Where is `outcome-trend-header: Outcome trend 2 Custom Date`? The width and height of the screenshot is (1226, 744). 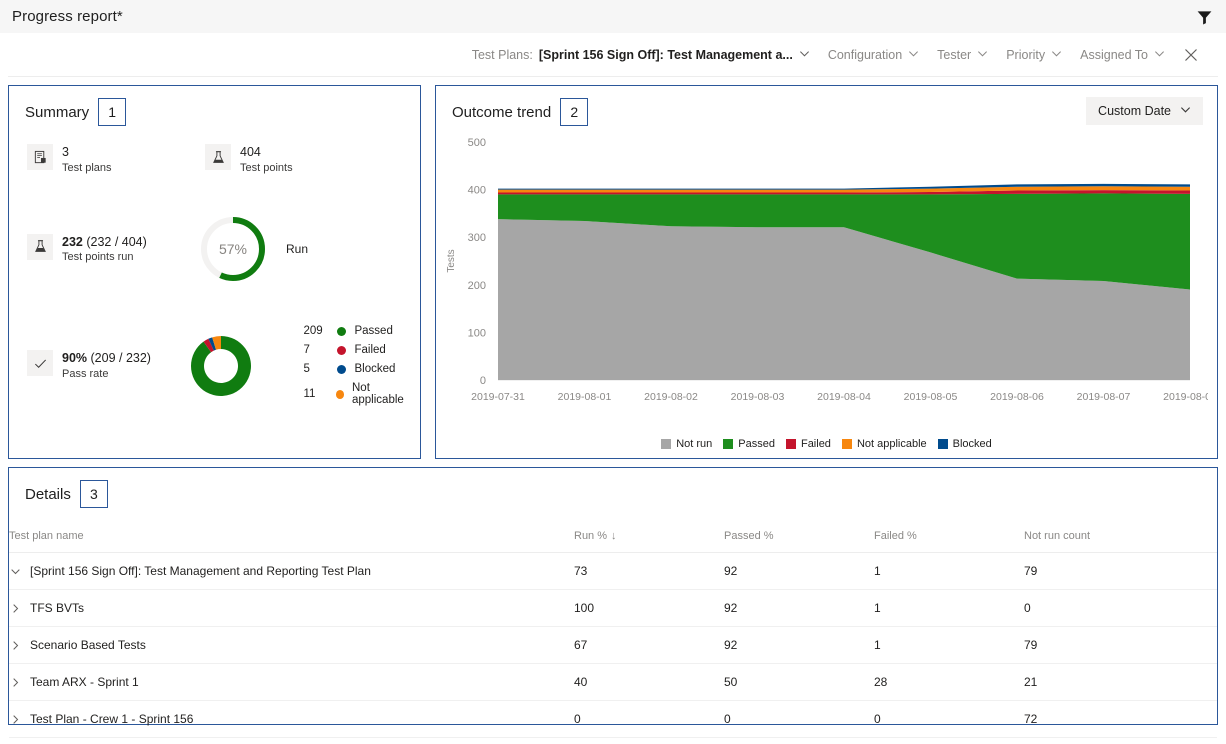
outcome-trend-header: Outcome trend 2 Custom Date is located at coordinates (826, 106).